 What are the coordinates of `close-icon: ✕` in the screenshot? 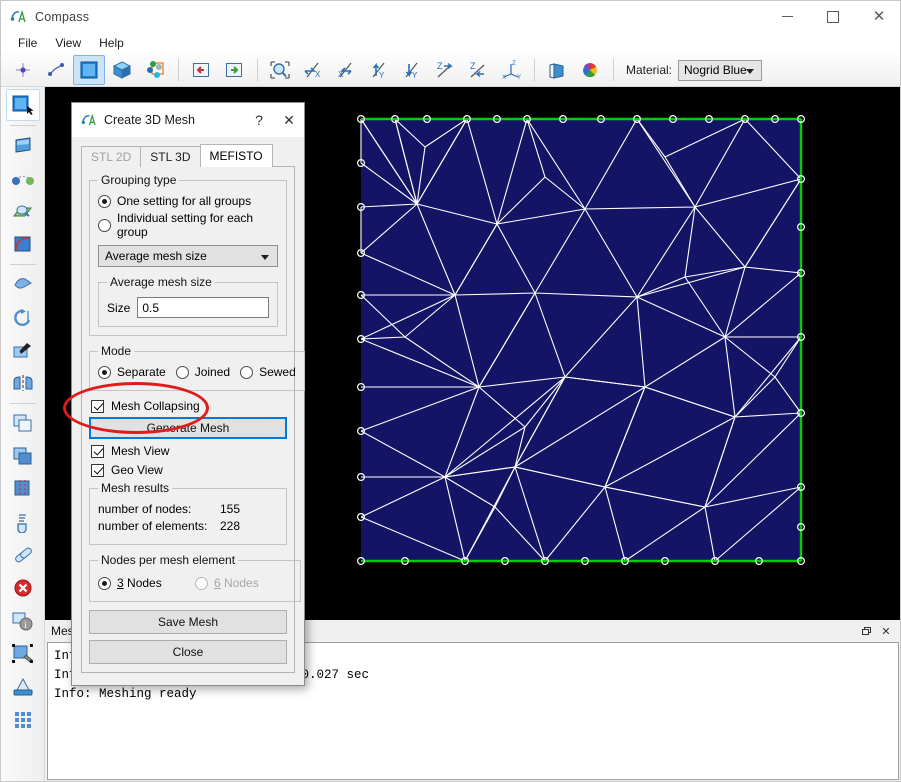 It's located at (879, 16).